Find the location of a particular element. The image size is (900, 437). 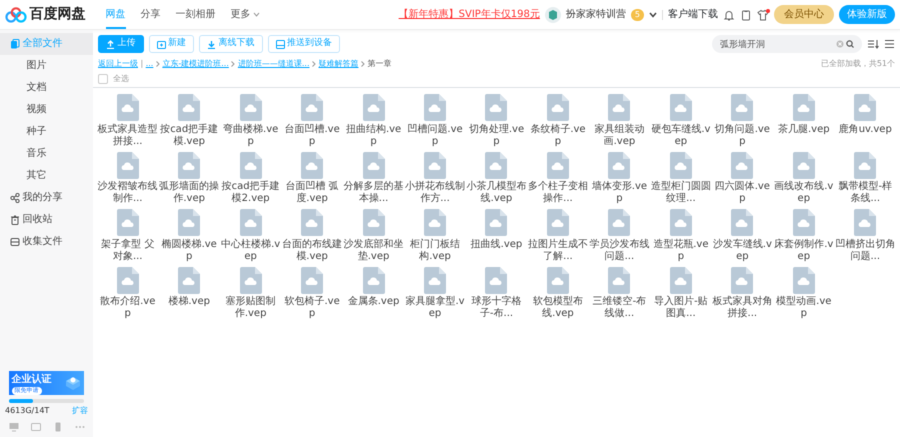

sidebar-item: 视频 is located at coordinates (46, 109).